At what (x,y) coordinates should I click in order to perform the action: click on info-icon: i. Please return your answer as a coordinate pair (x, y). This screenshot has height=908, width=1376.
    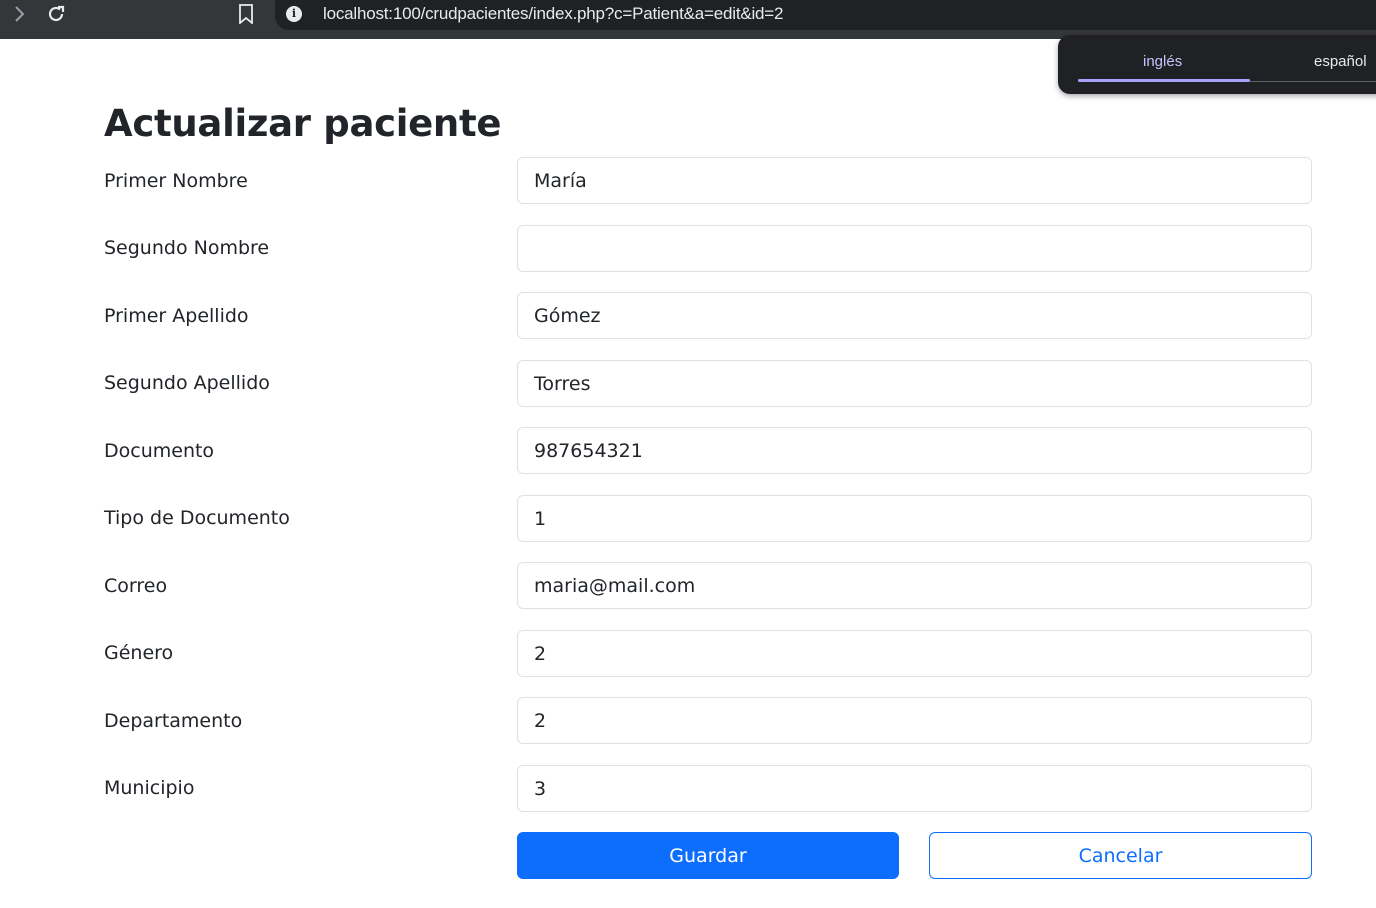
    Looking at the image, I should click on (294, 14).